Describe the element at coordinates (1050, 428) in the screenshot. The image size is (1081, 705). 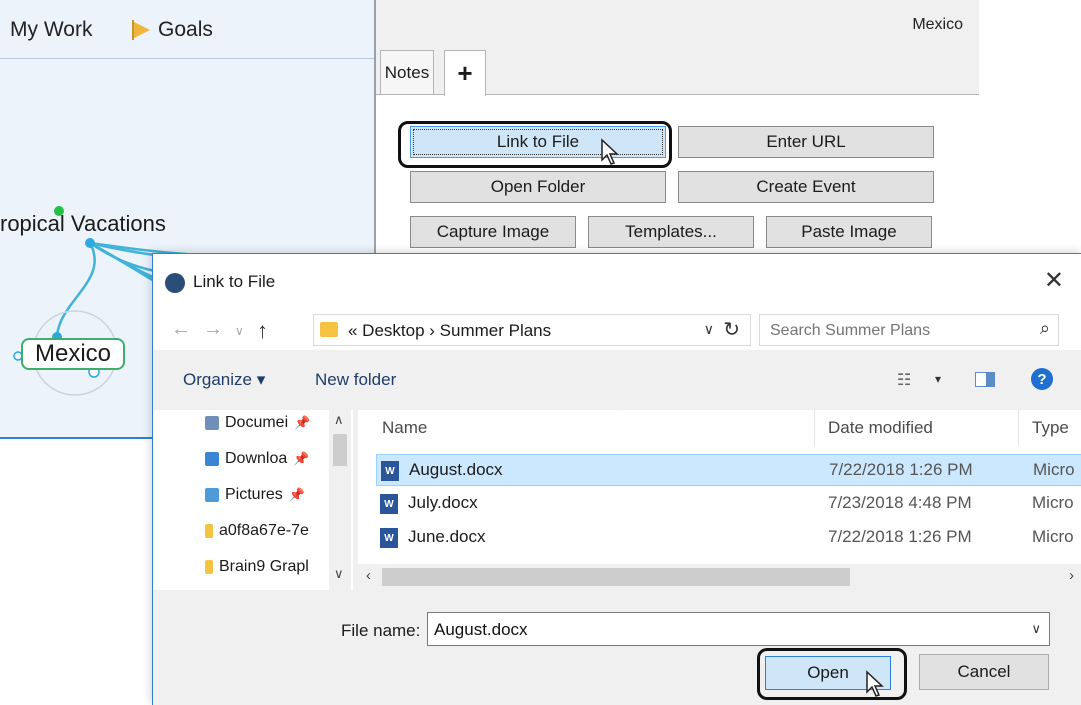
I see `column-type: Type` at that location.